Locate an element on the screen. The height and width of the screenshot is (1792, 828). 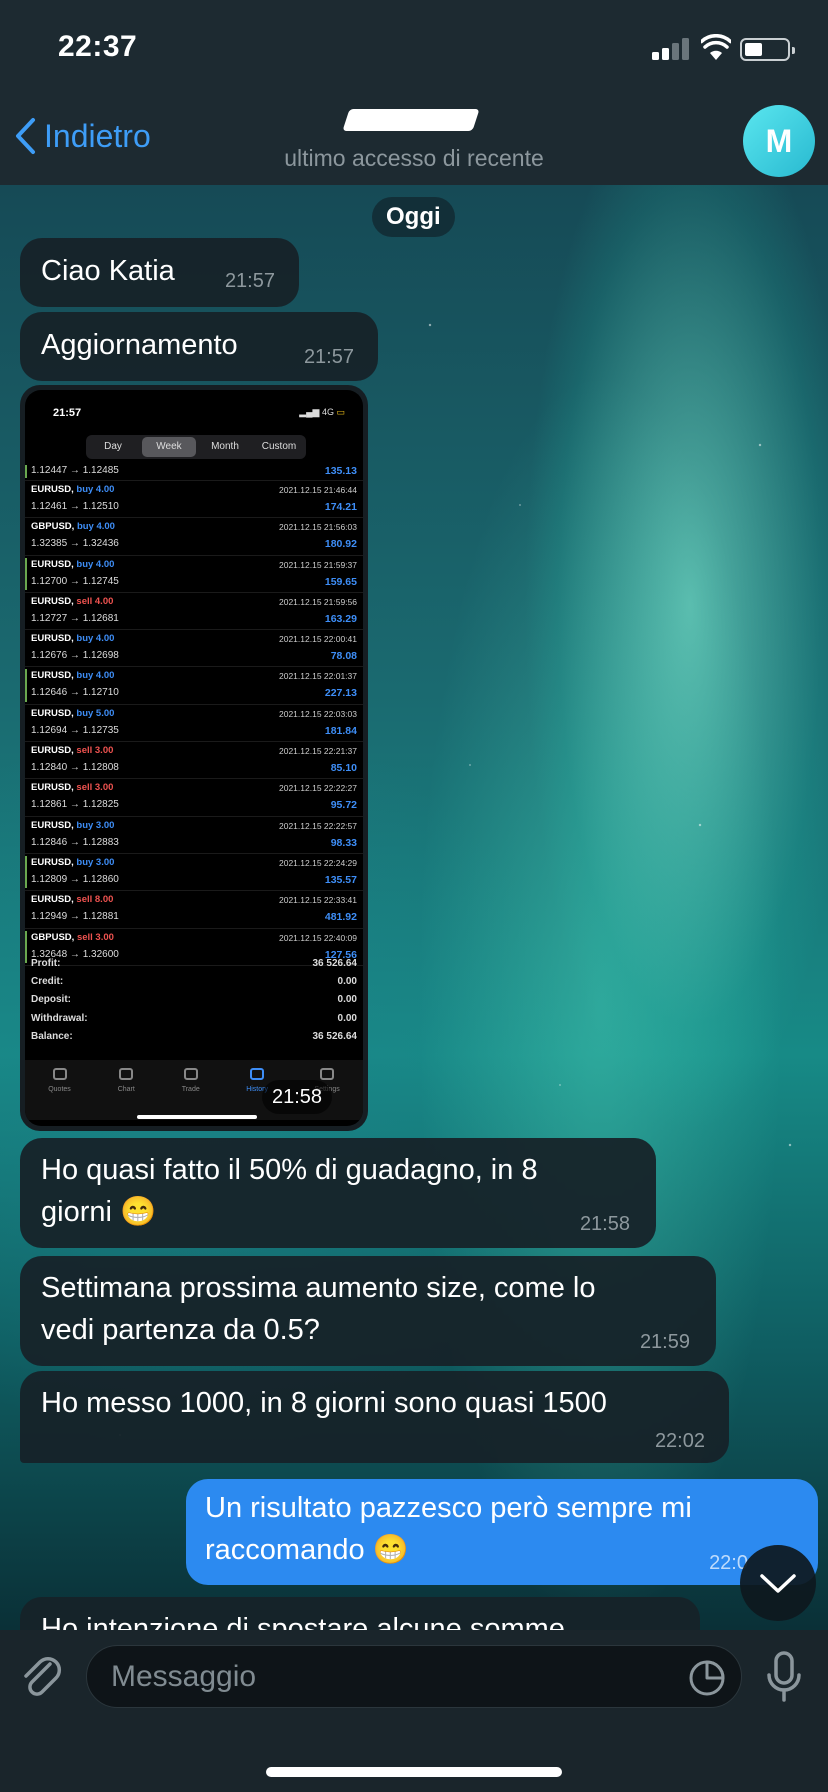
trade-date: 2021.12.15 22:24:29 is located at coordinates (318, 862).